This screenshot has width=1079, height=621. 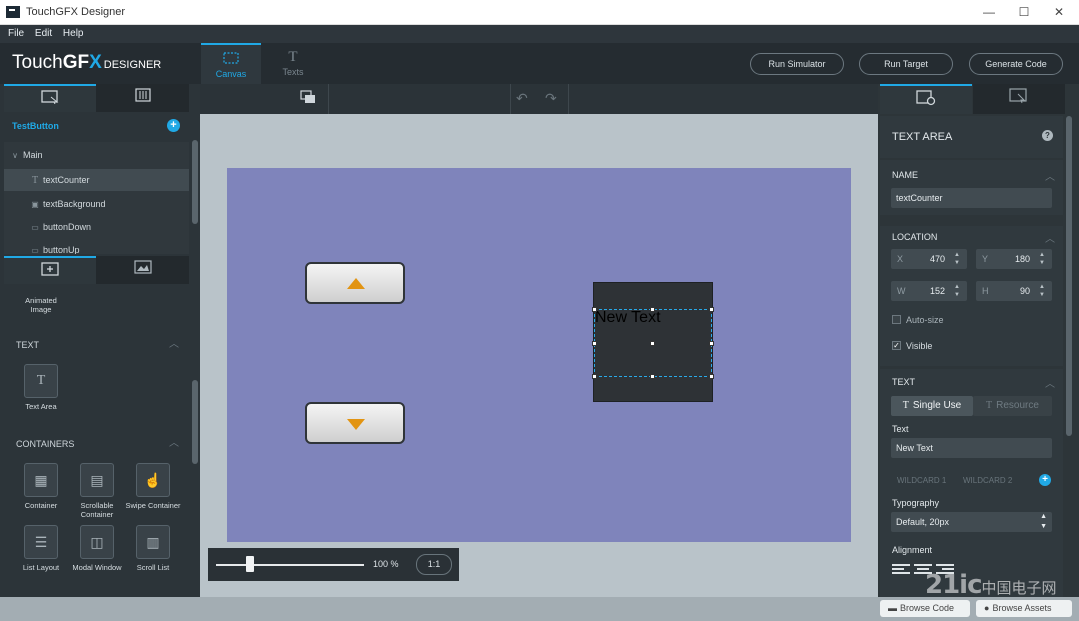 What do you see at coordinates (143, 98) in the screenshot?
I see `tab-properties` at bounding box center [143, 98].